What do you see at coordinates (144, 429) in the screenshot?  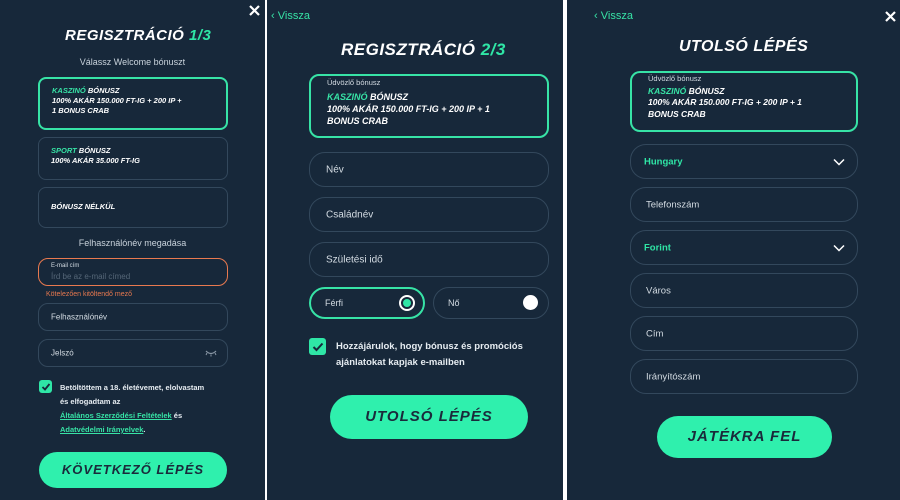 I see `terms-end-text: .` at bounding box center [144, 429].